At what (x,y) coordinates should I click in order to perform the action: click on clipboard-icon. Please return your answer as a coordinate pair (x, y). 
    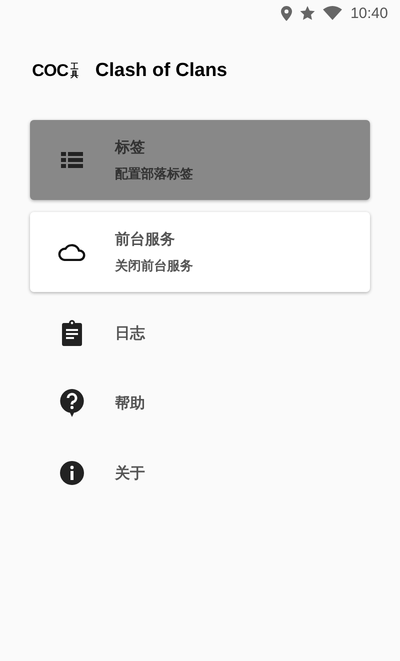
    Looking at the image, I should click on (72, 333).